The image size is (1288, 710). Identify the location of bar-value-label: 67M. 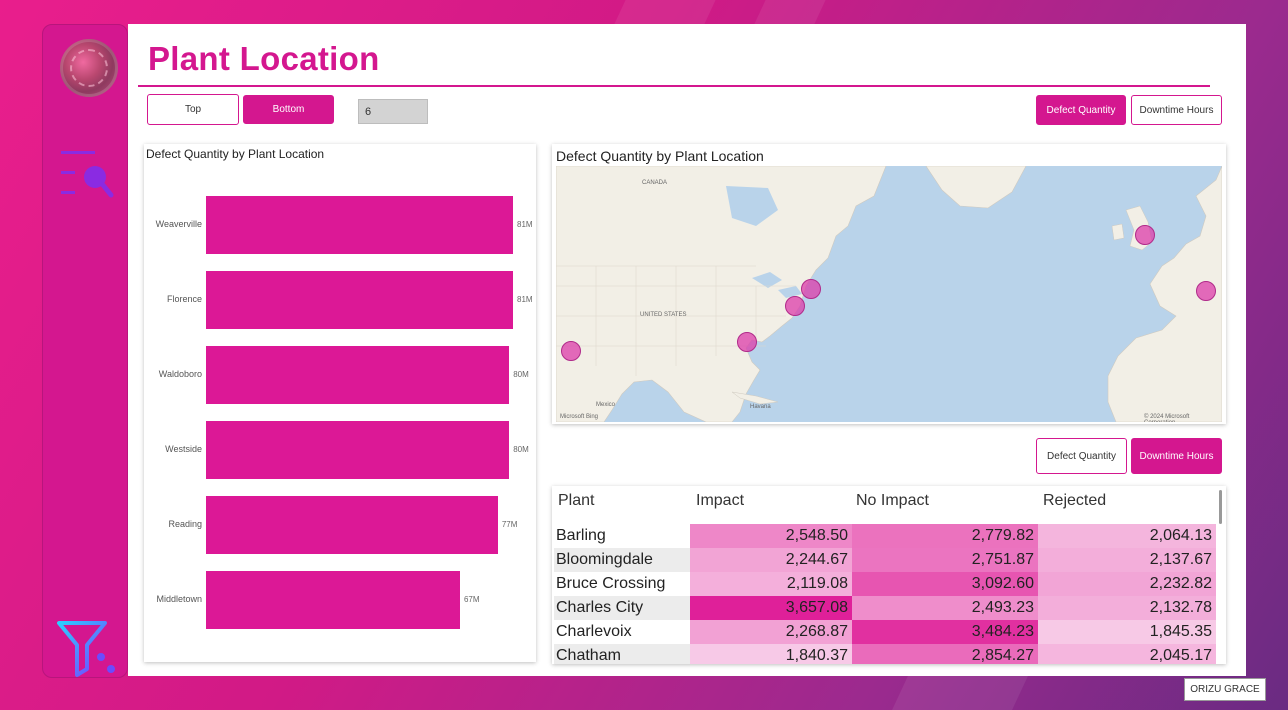
(471, 599).